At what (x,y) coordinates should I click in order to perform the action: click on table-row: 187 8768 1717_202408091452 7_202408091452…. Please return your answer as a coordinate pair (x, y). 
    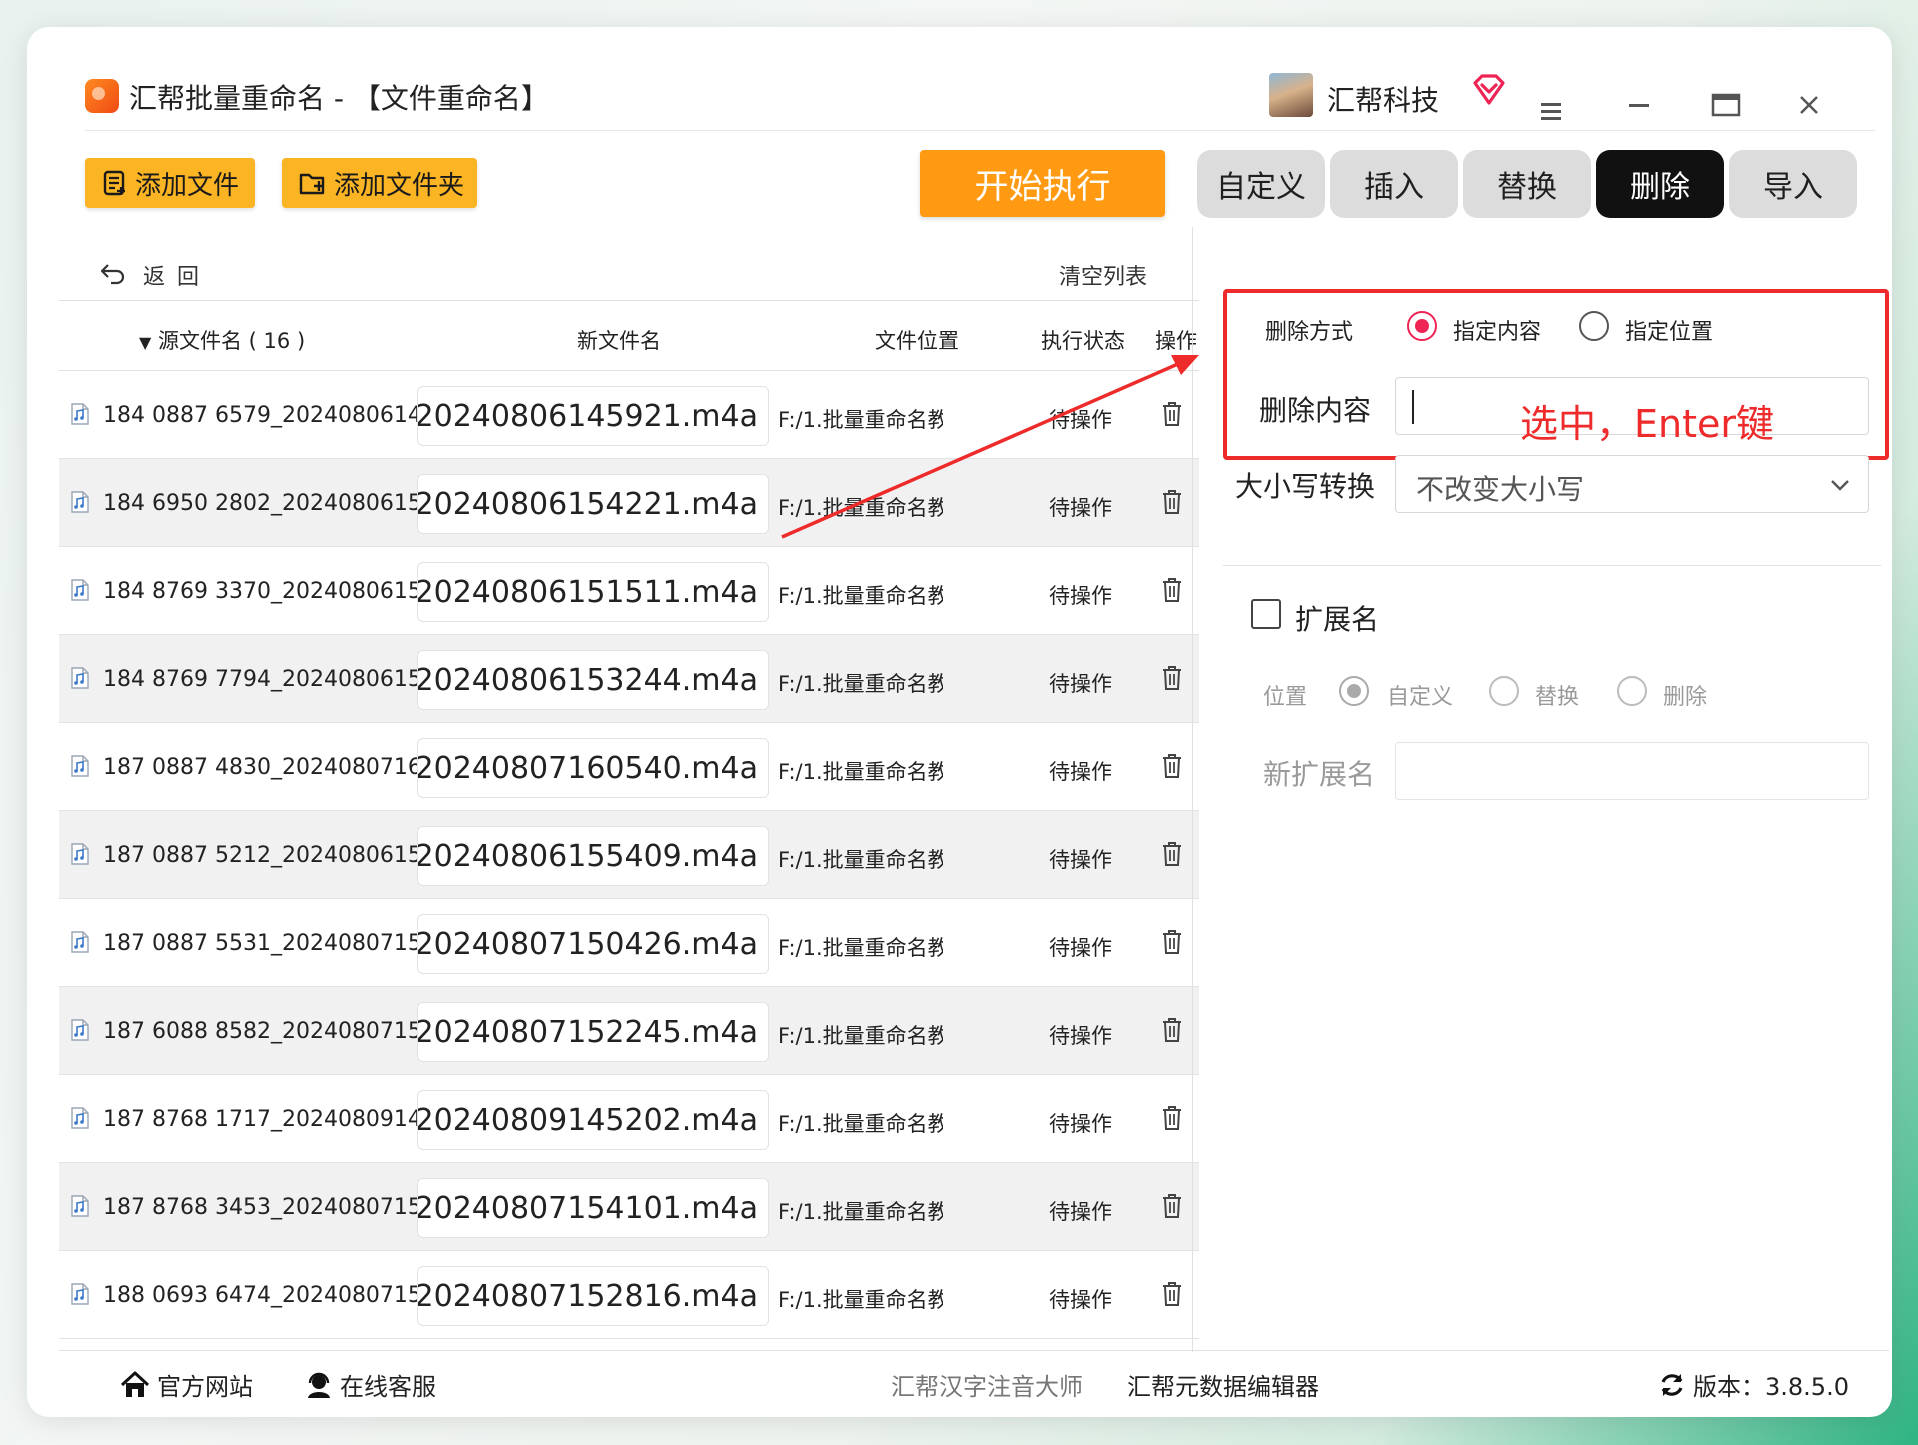
    Looking at the image, I should click on (629, 1119).